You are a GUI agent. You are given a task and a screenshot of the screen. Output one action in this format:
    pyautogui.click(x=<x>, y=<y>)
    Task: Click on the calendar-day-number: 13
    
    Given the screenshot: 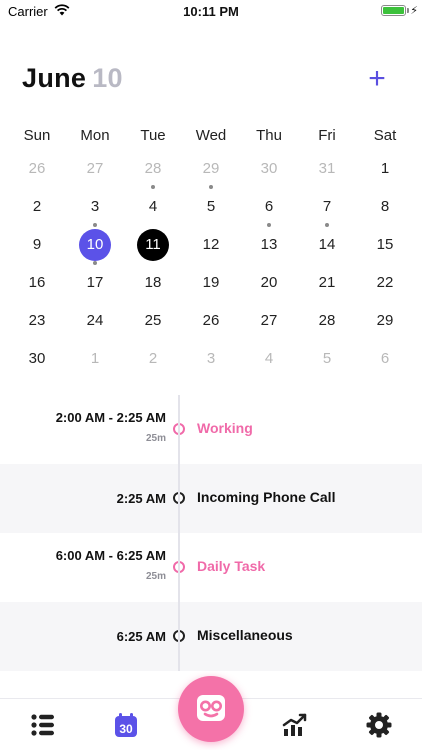 What is the action you would take?
    pyautogui.click(x=269, y=244)
    